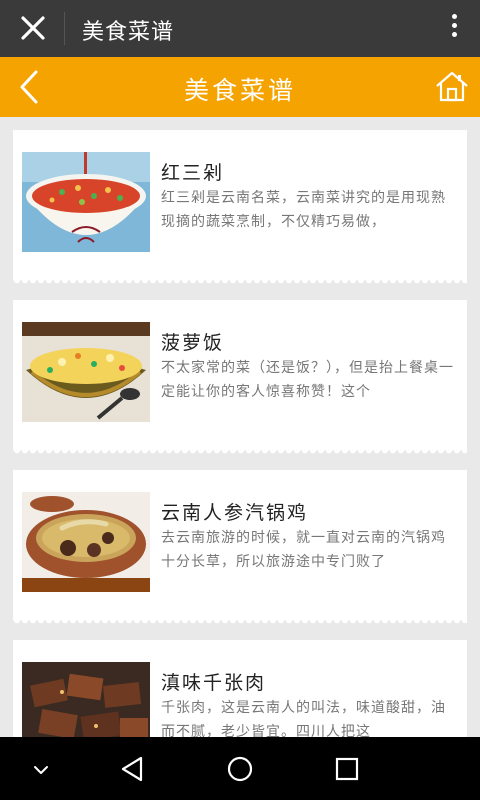 The height and width of the screenshot is (800, 480). What do you see at coordinates (240, 28) in the screenshot?
I see `app-topbar: 美食菜谱` at bounding box center [240, 28].